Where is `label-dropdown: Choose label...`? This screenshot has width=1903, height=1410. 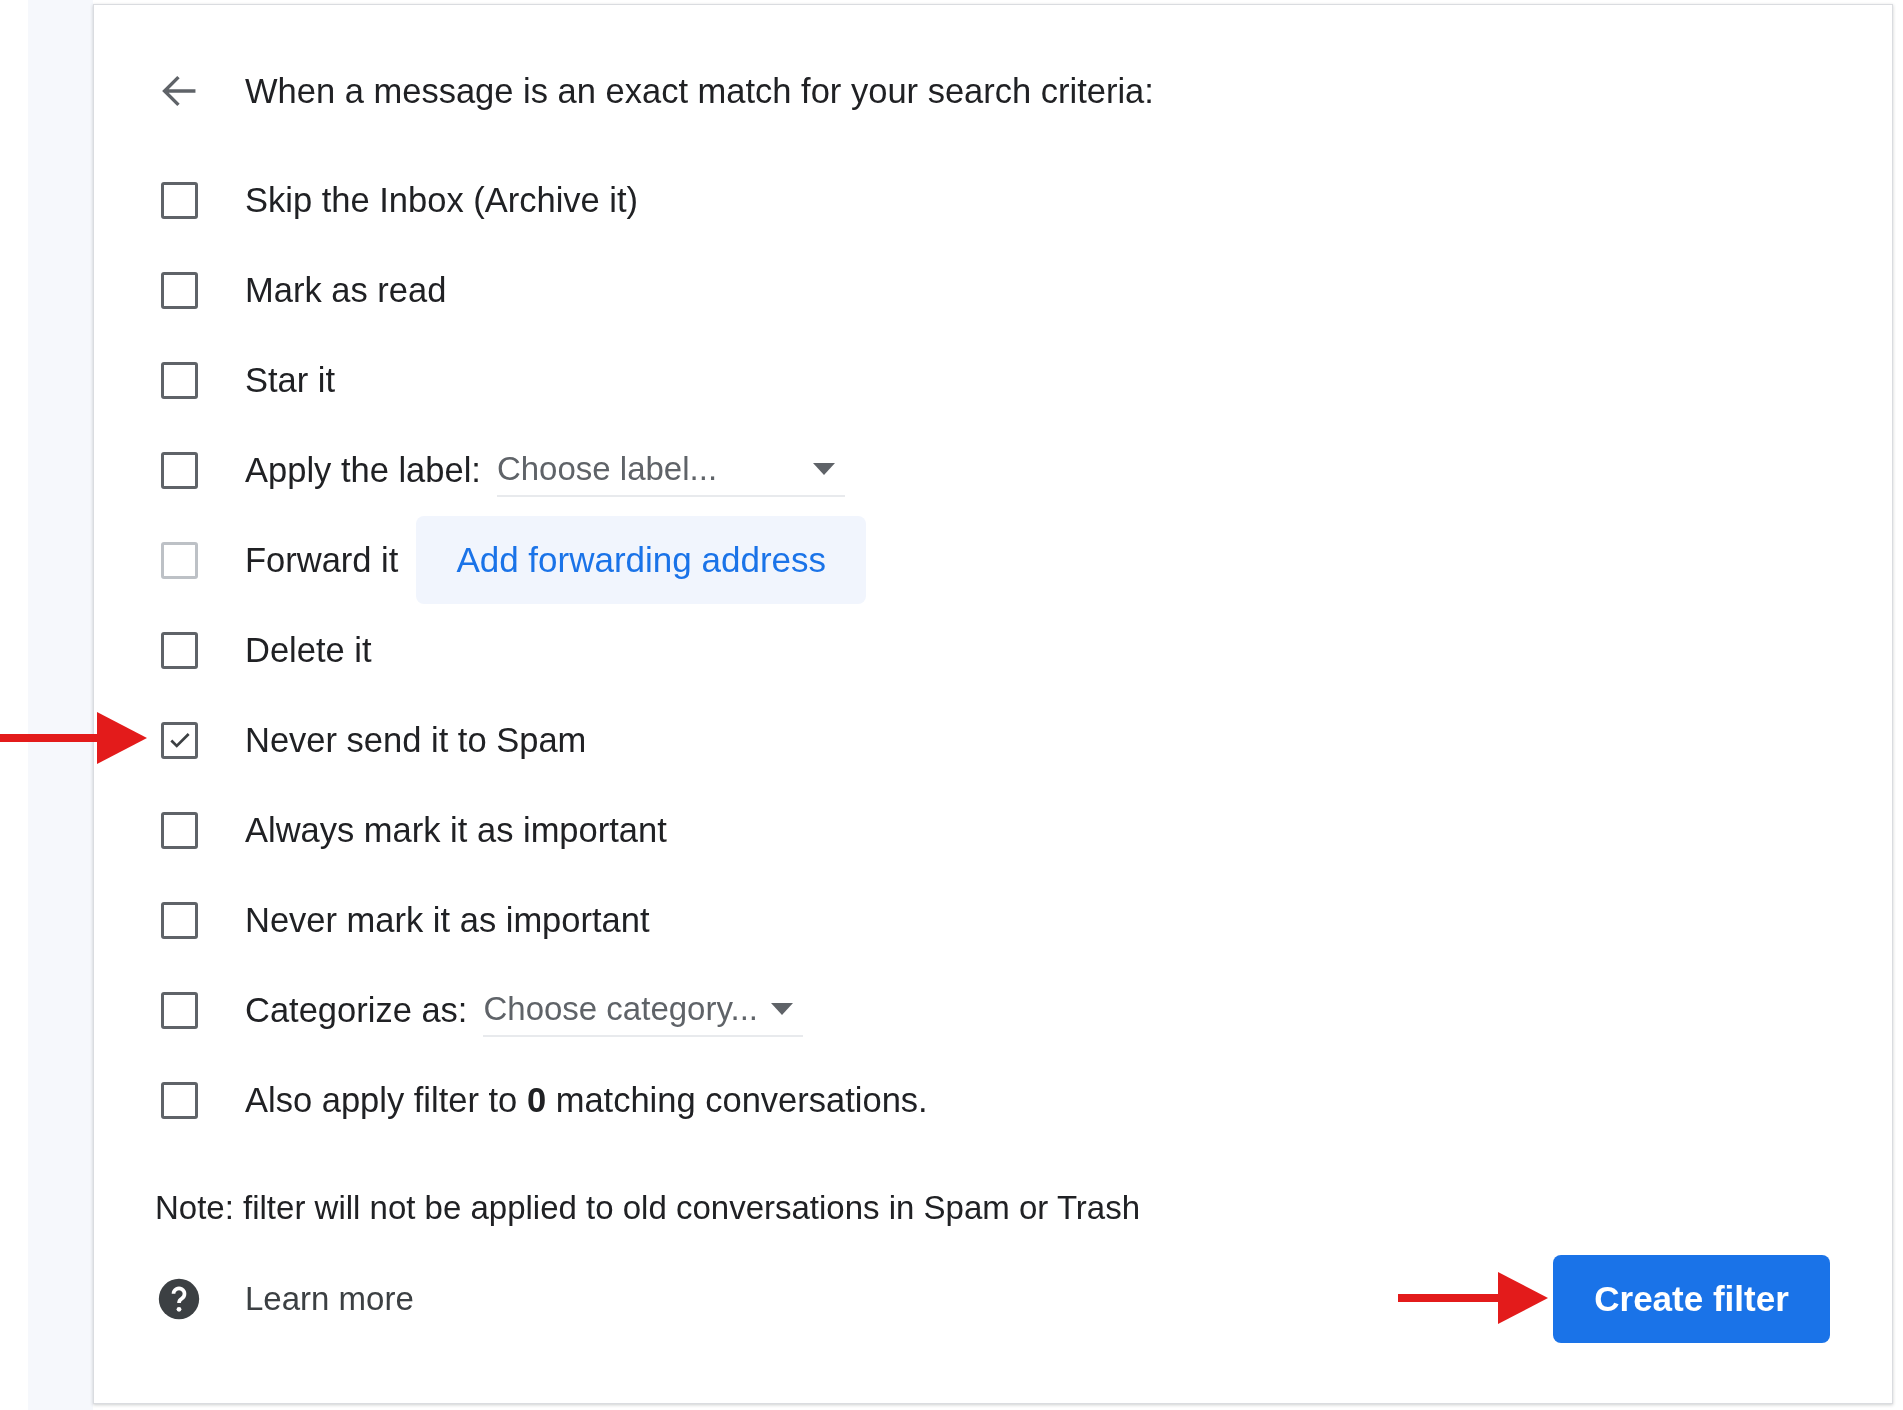 label-dropdown: Choose label... is located at coordinates (670, 470).